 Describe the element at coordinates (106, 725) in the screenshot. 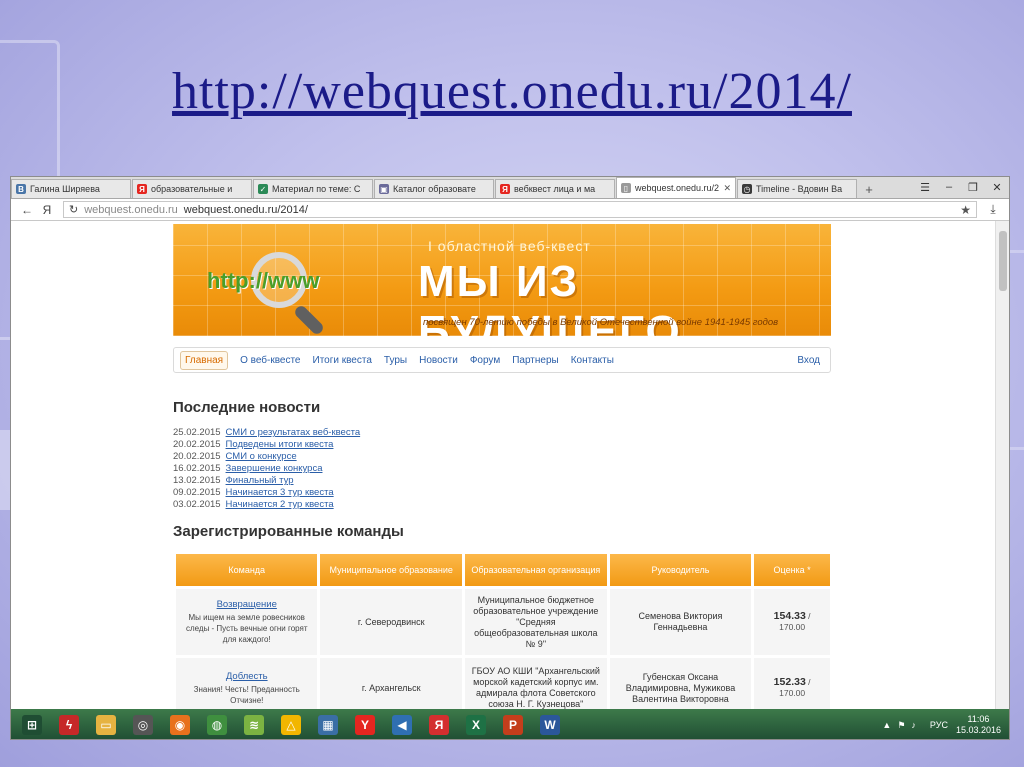

I see `taskbar-button: ▭` at that location.